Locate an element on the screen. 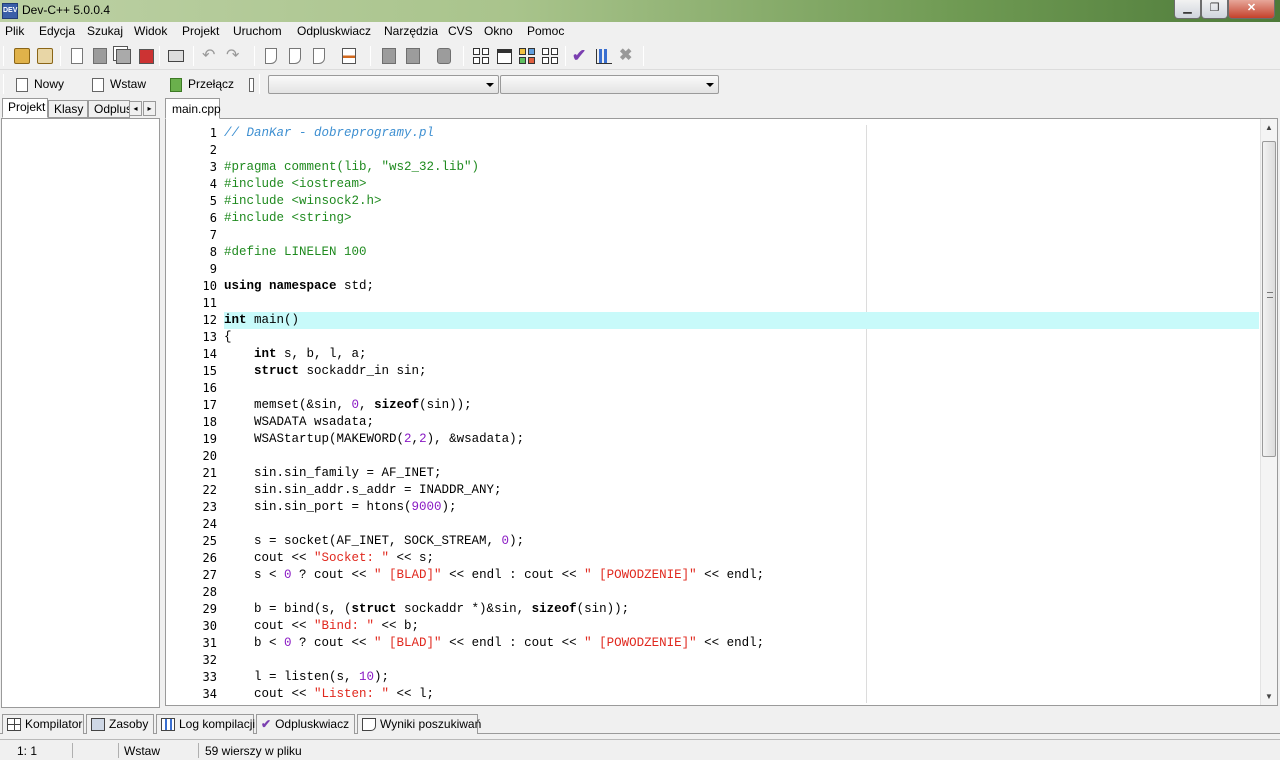  member-combo is located at coordinates (609, 84).